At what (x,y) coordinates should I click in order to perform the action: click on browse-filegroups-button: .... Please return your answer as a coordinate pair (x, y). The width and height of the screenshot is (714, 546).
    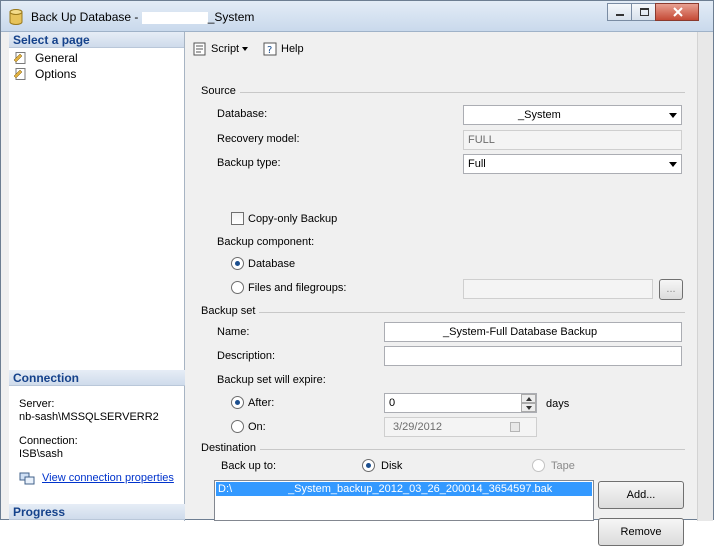
    Looking at the image, I should click on (671, 289).